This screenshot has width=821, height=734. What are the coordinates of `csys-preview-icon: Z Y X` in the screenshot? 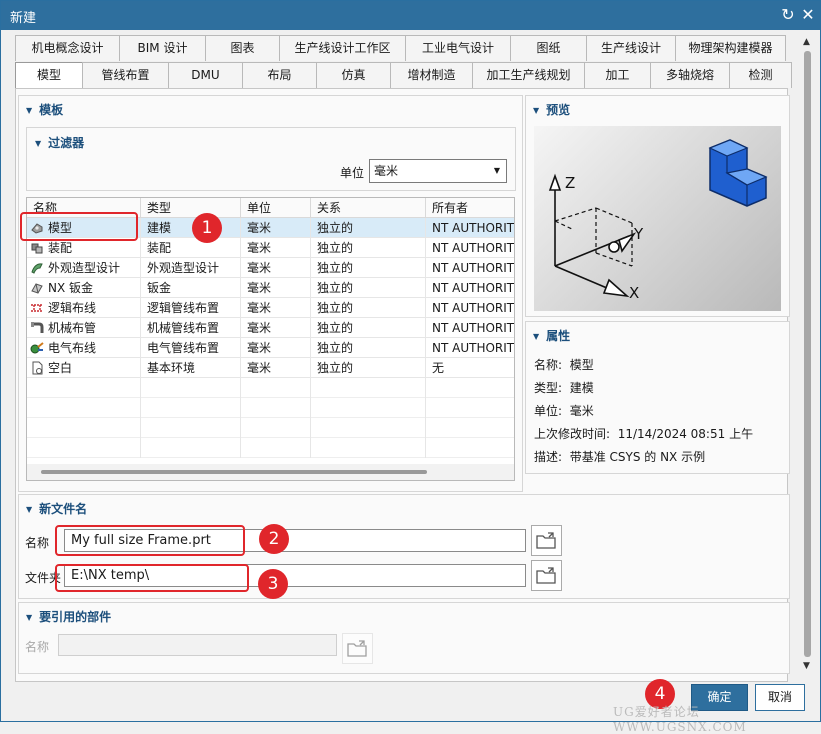 It's located at (658, 220).